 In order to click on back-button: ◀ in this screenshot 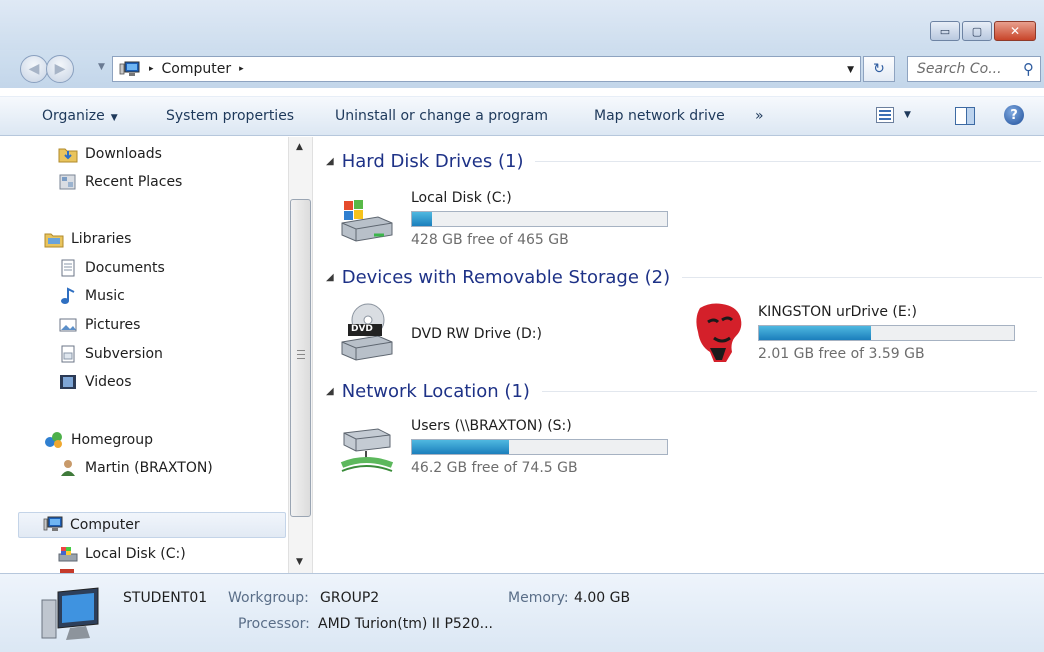, I will do `click(34, 69)`.